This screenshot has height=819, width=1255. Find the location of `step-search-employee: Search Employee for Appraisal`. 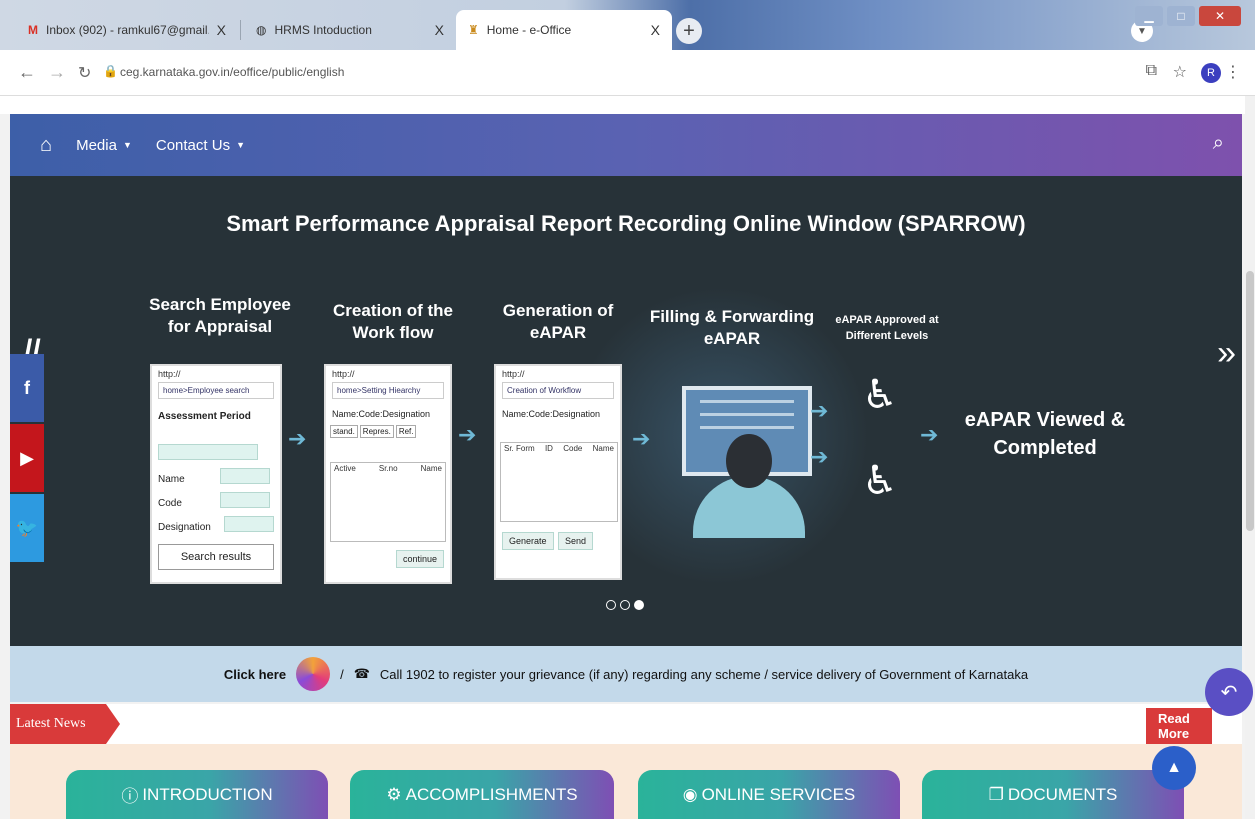

step-search-employee: Search Employee for Appraisal is located at coordinates (220, 315).